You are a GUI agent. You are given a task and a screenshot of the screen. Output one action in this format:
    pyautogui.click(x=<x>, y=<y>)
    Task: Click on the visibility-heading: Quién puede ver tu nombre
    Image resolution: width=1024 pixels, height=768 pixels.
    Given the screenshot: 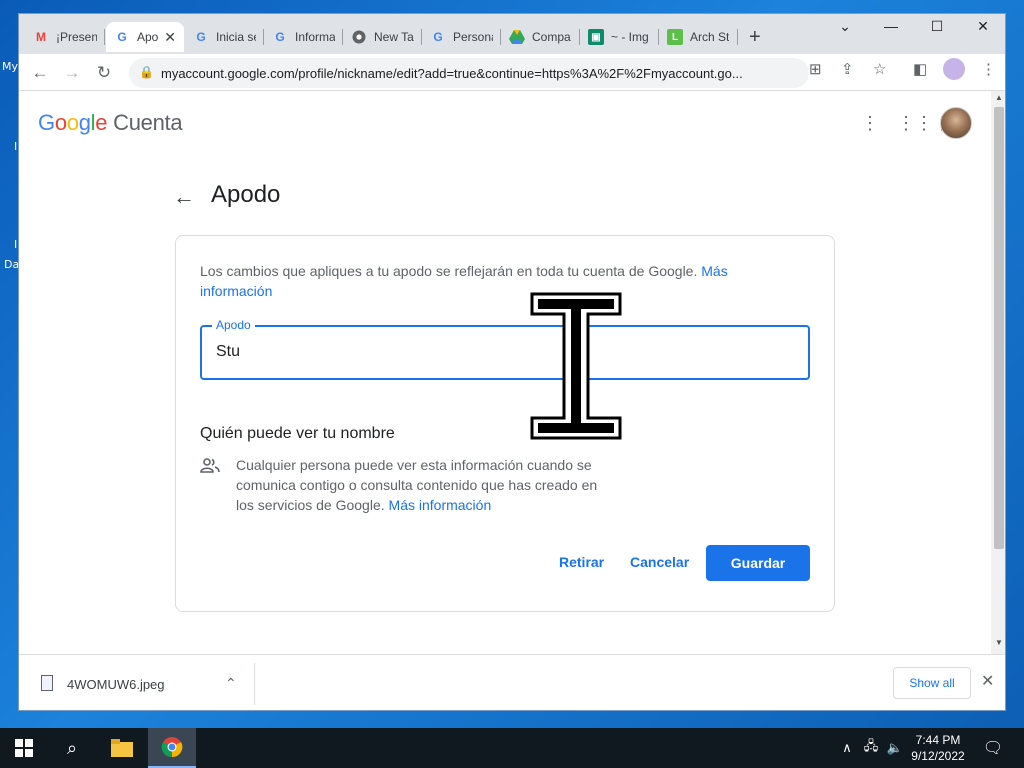 What is the action you would take?
    pyautogui.click(x=297, y=433)
    